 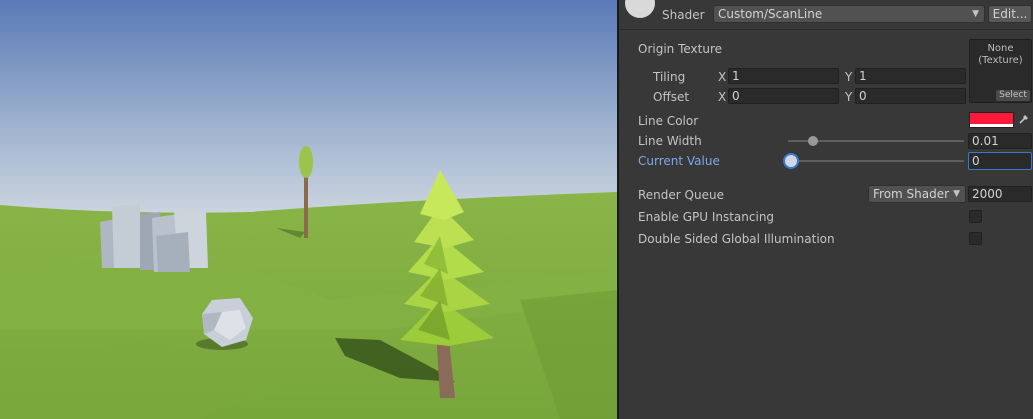 What do you see at coordinates (154, 238) in the screenshot?
I see `rock-cluster` at bounding box center [154, 238].